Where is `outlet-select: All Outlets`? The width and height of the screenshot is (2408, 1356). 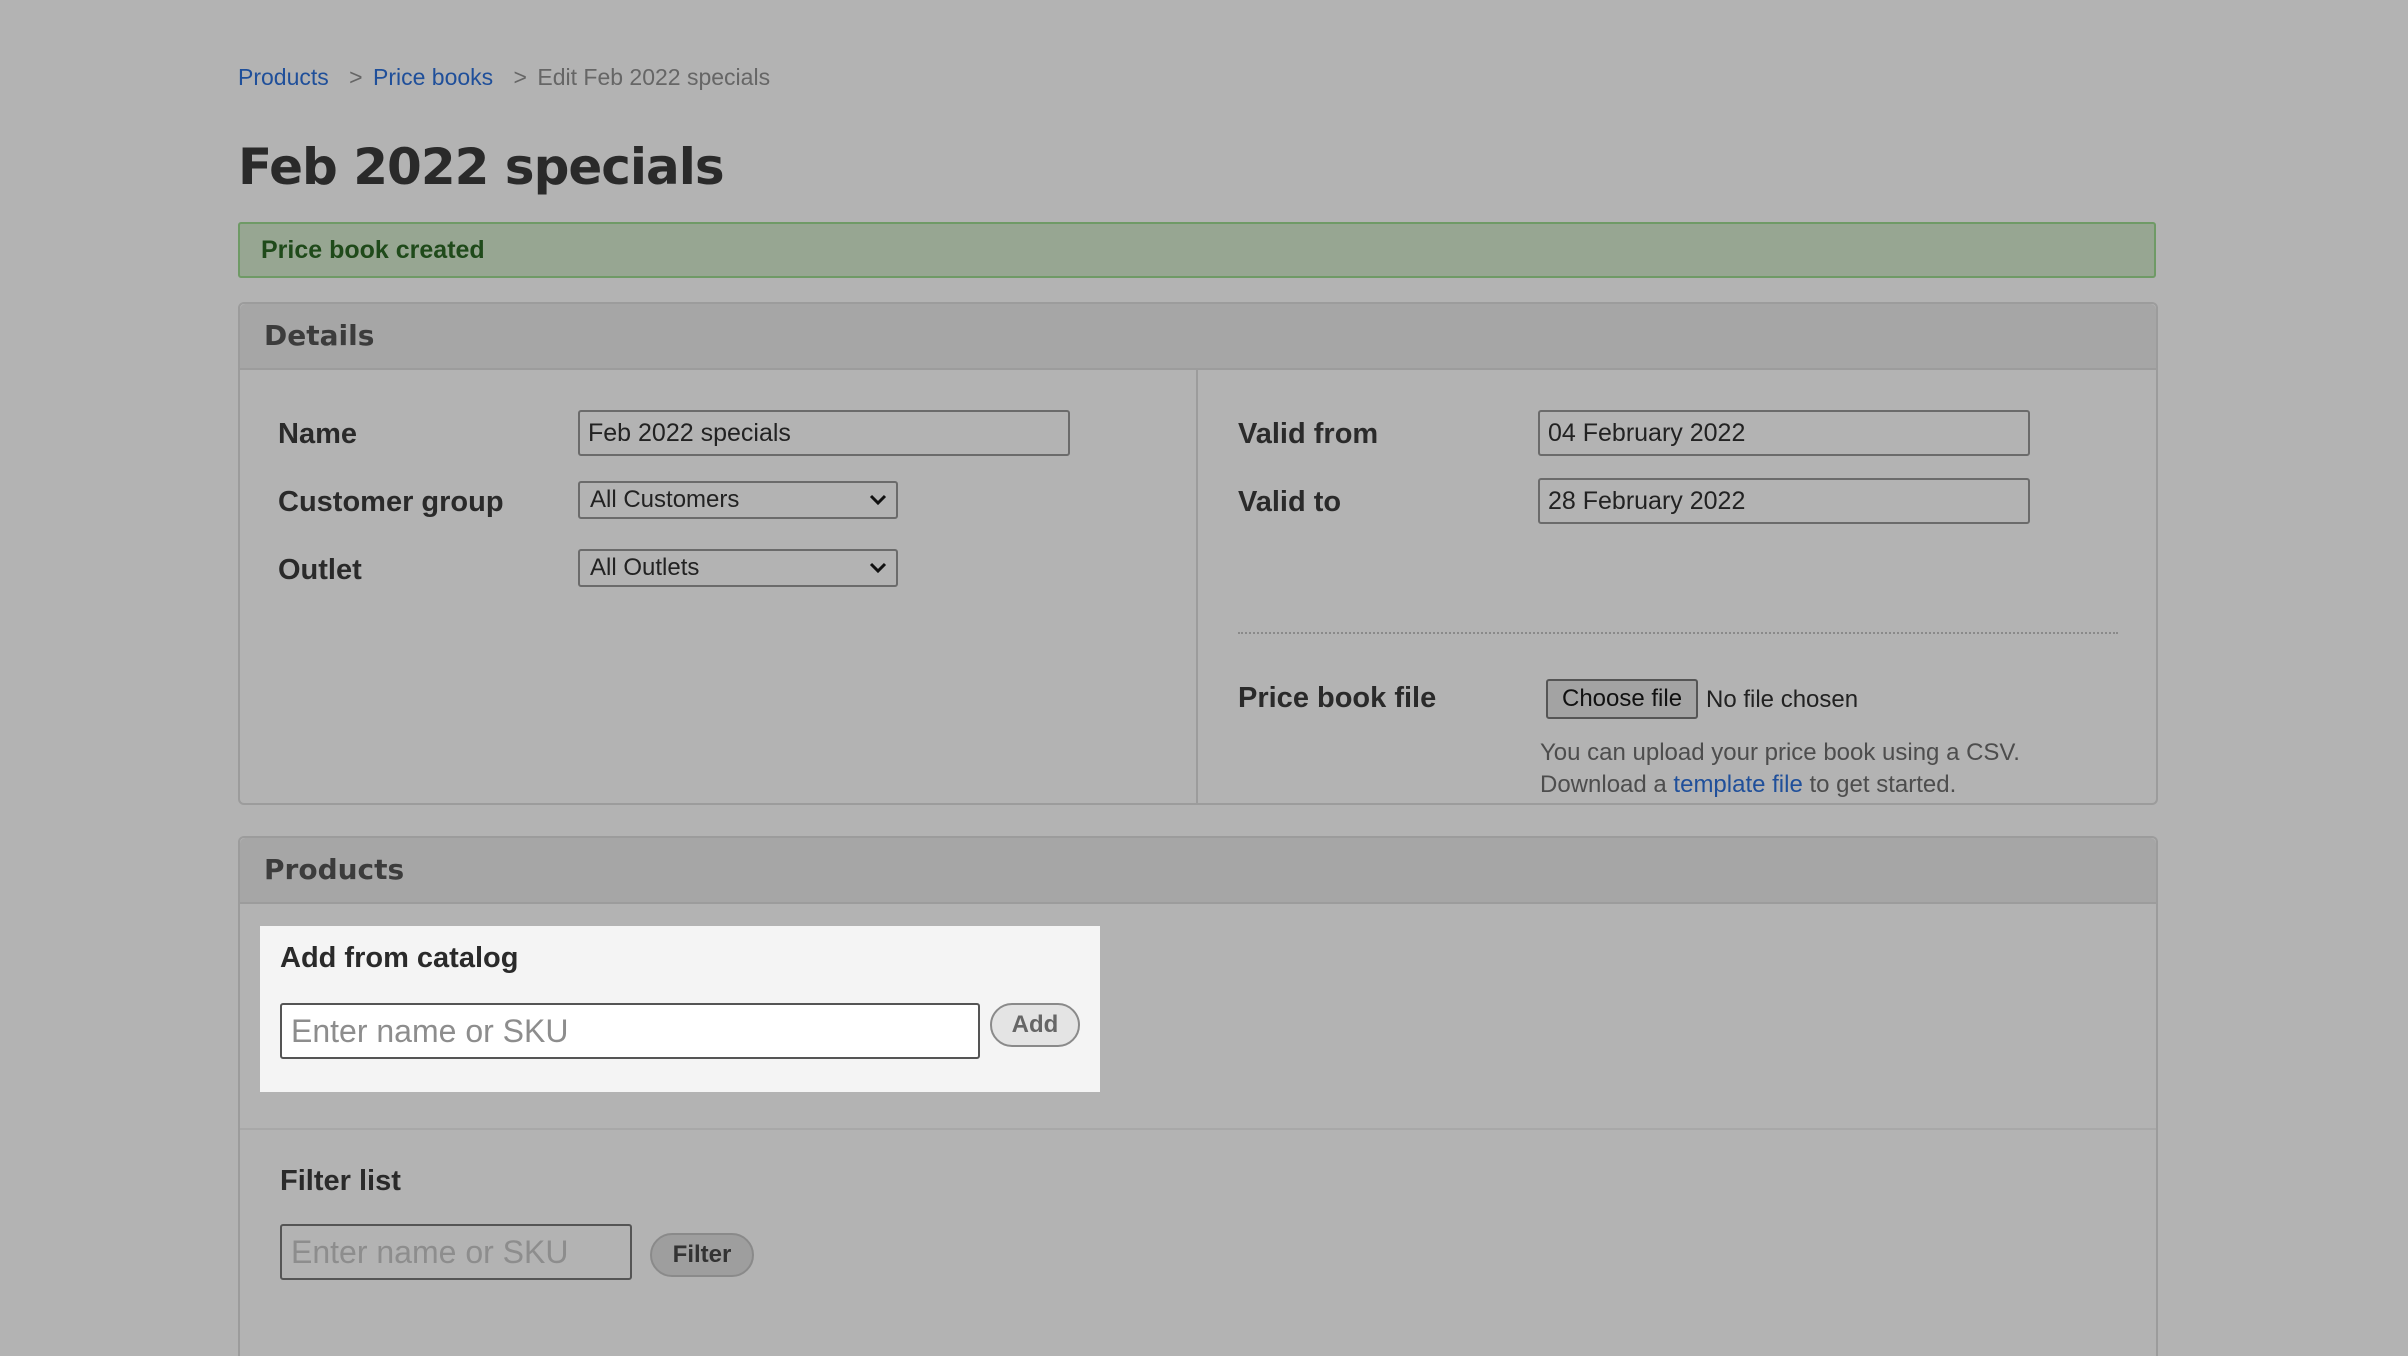
outlet-select: All Outlets is located at coordinates (738, 568).